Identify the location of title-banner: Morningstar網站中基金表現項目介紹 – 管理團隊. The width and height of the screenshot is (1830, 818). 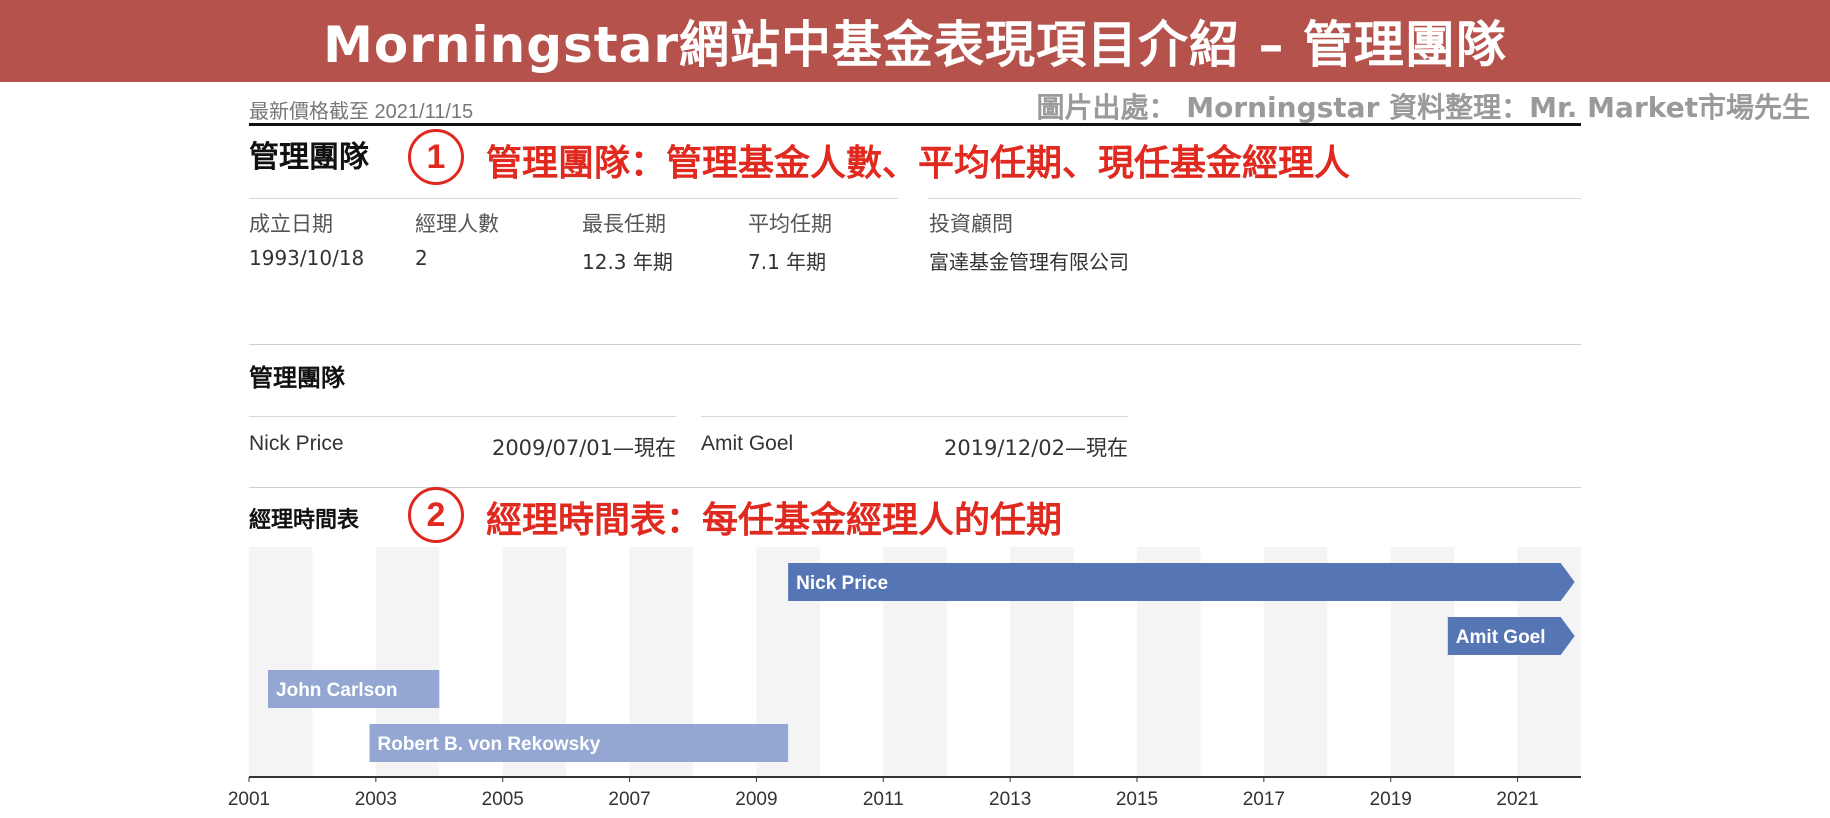
(915, 41).